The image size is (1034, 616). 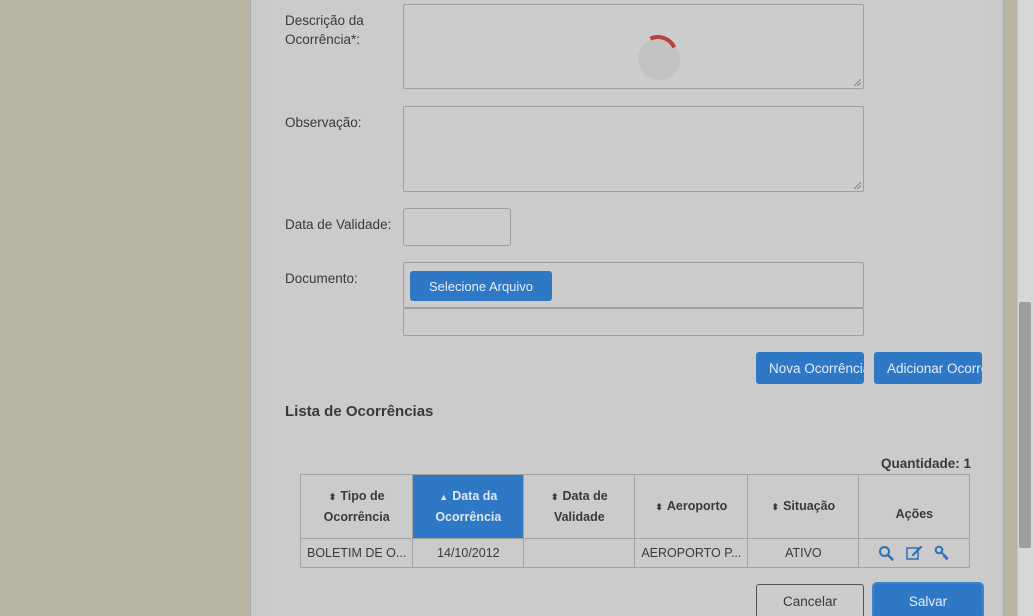 I want to click on observacao-textarea, so click(x=633, y=149).